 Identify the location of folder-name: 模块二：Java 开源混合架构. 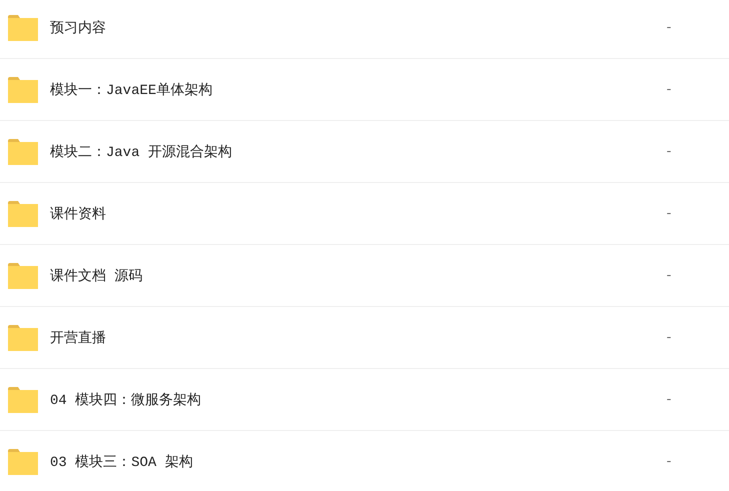
(357, 151).